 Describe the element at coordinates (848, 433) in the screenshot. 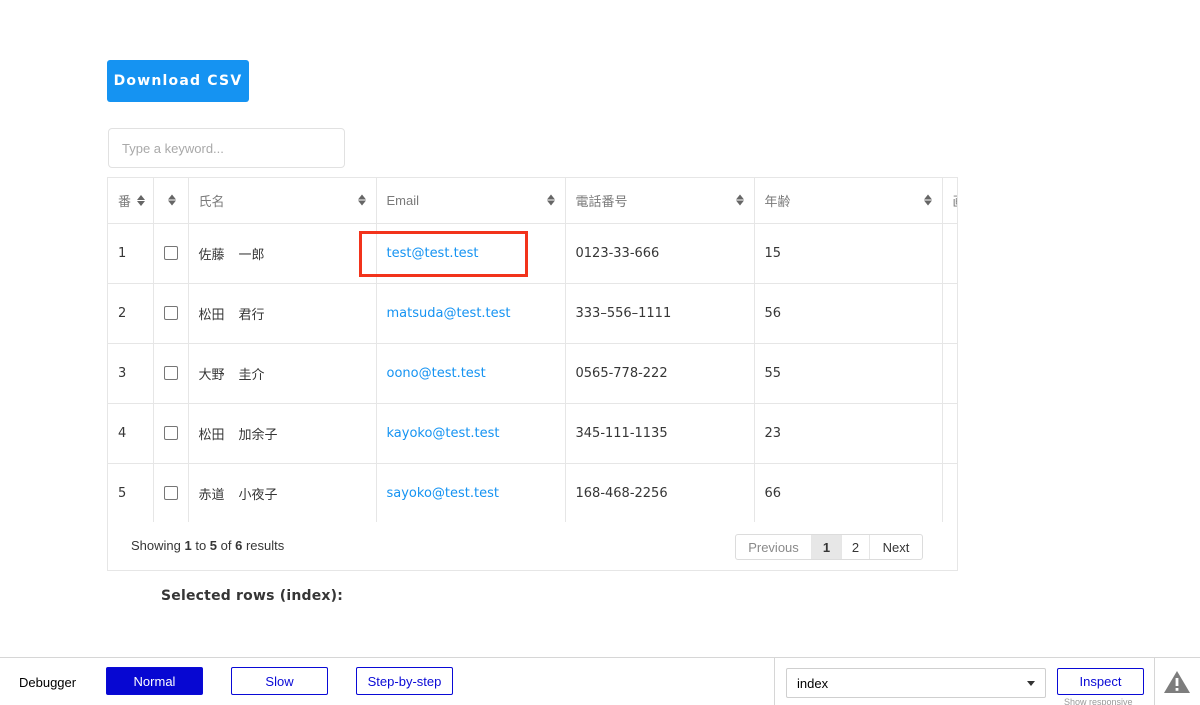

I see `row-age: 23` at that location.